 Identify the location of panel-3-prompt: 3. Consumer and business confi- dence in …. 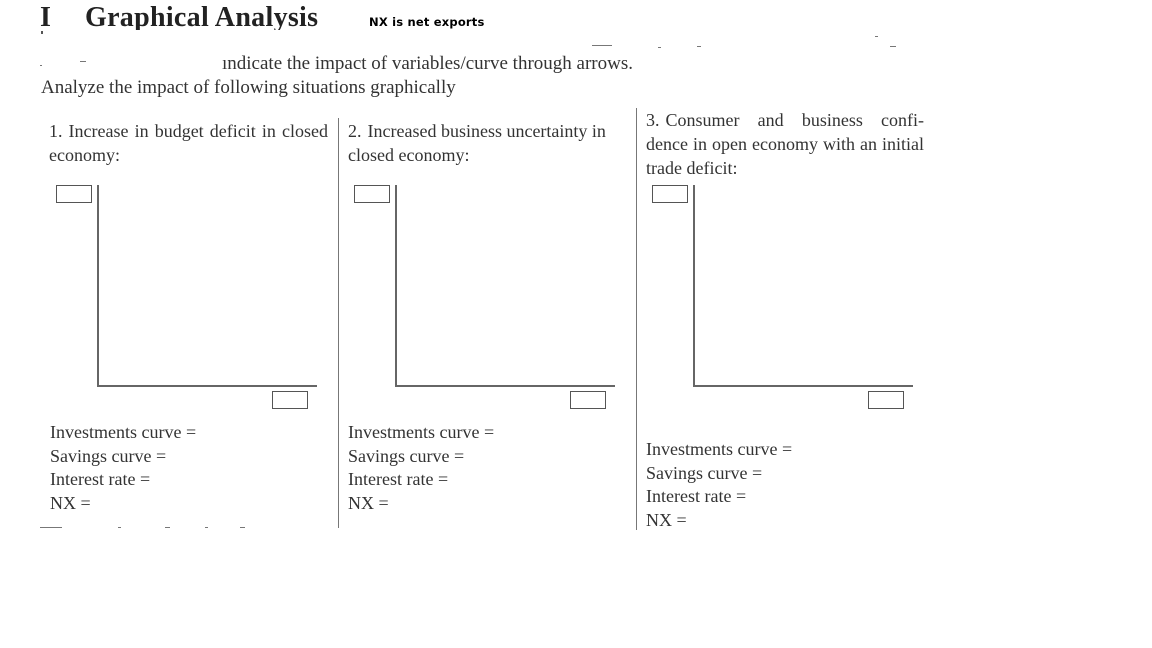
(785, 144).